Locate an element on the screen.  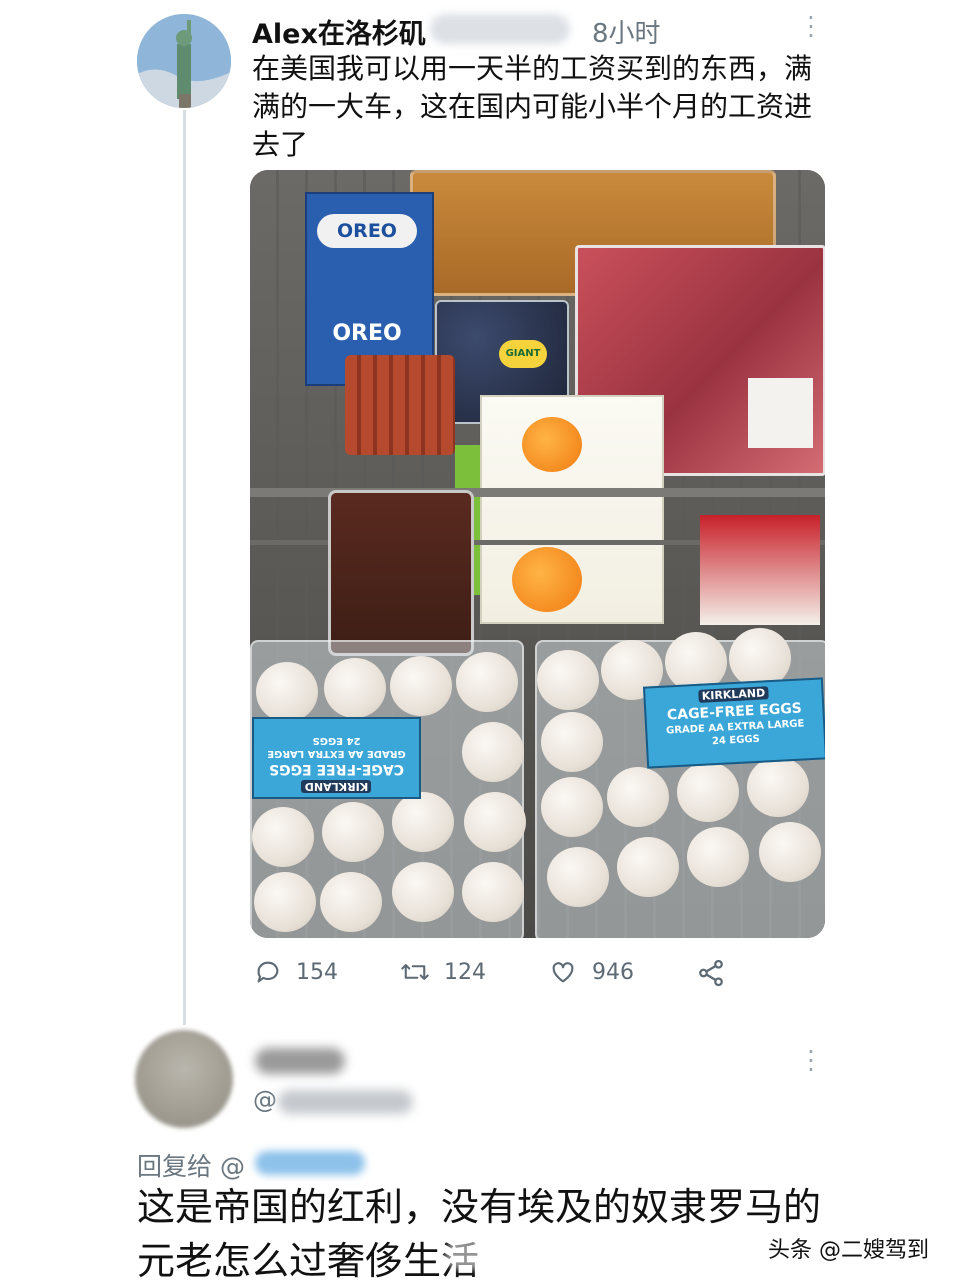
egg-label-line2: GRADE AA EXTRA LARGE is located at coordinates (336, 753).